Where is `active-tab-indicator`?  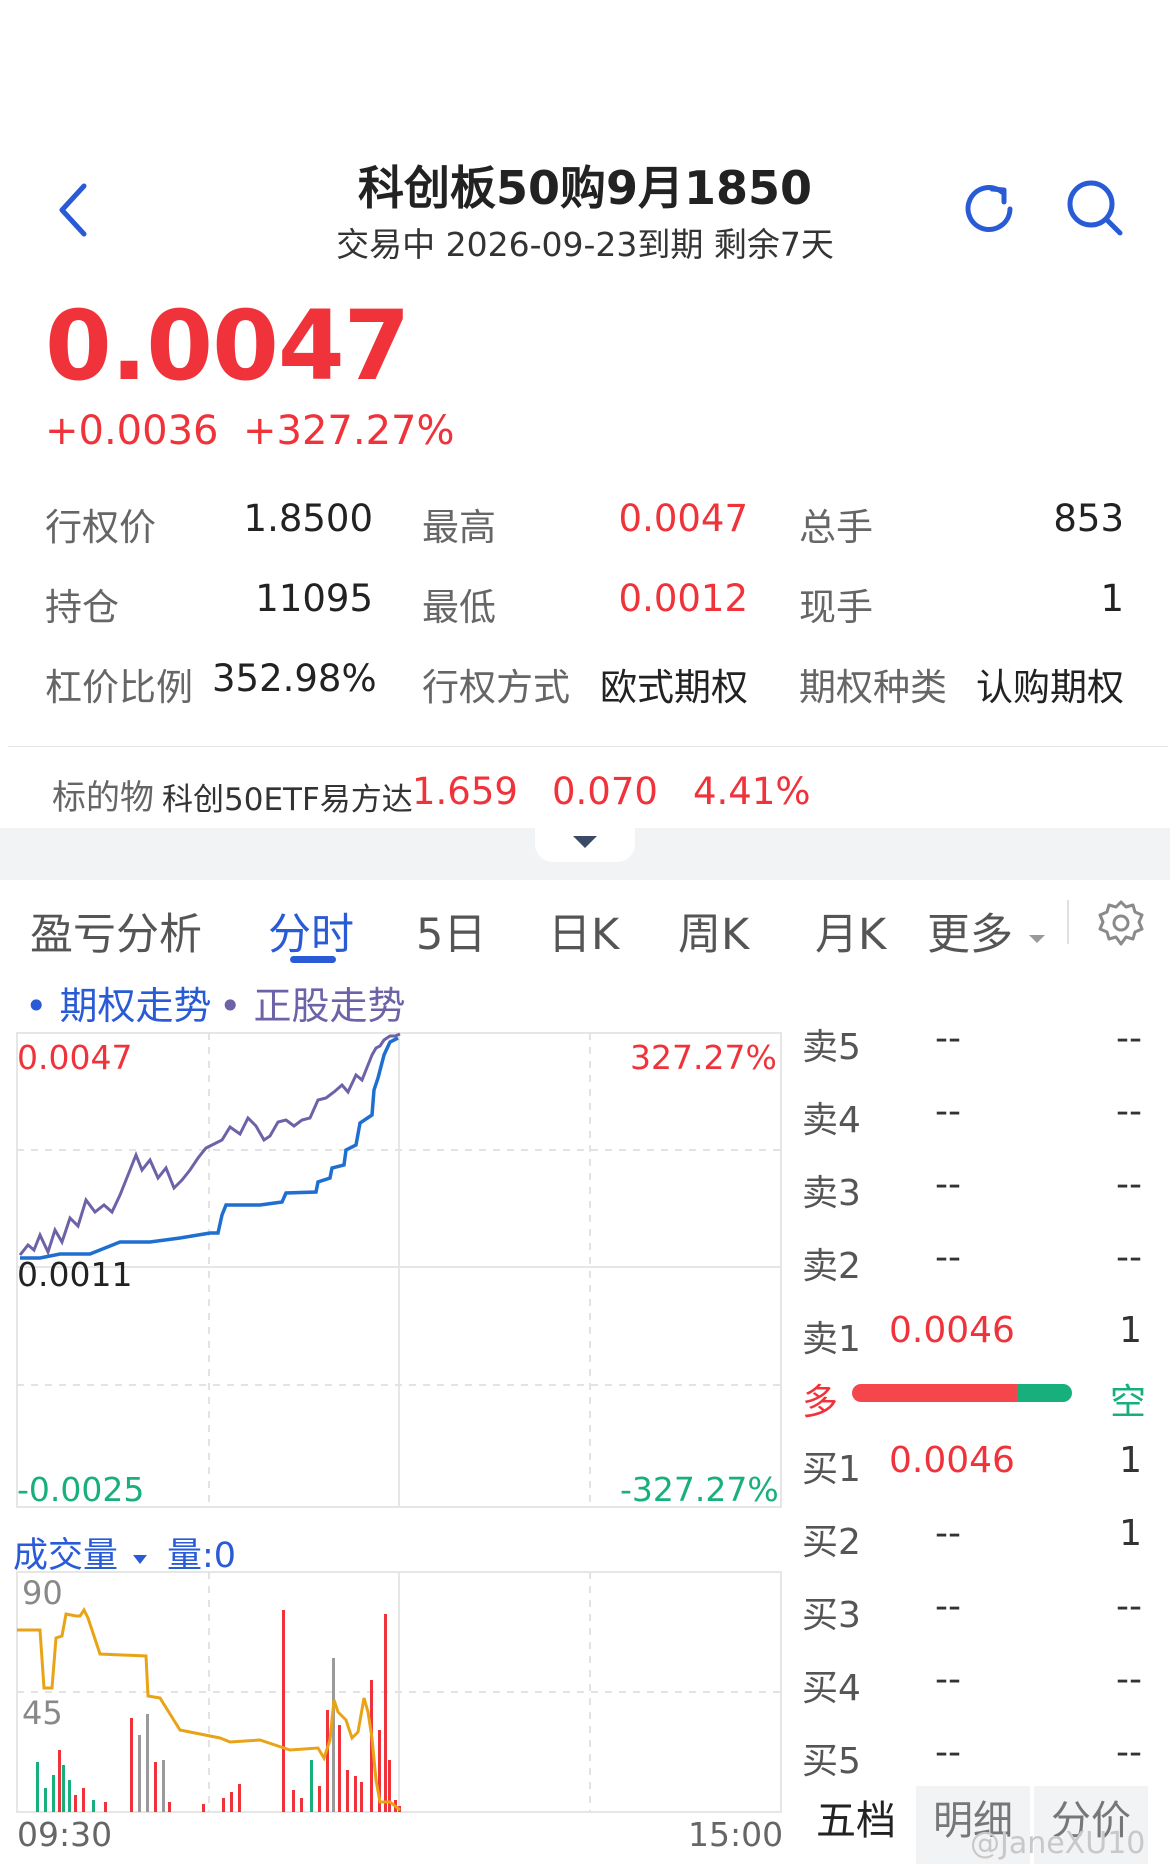 active-tab-indicator is located at coordinates (313, 959).